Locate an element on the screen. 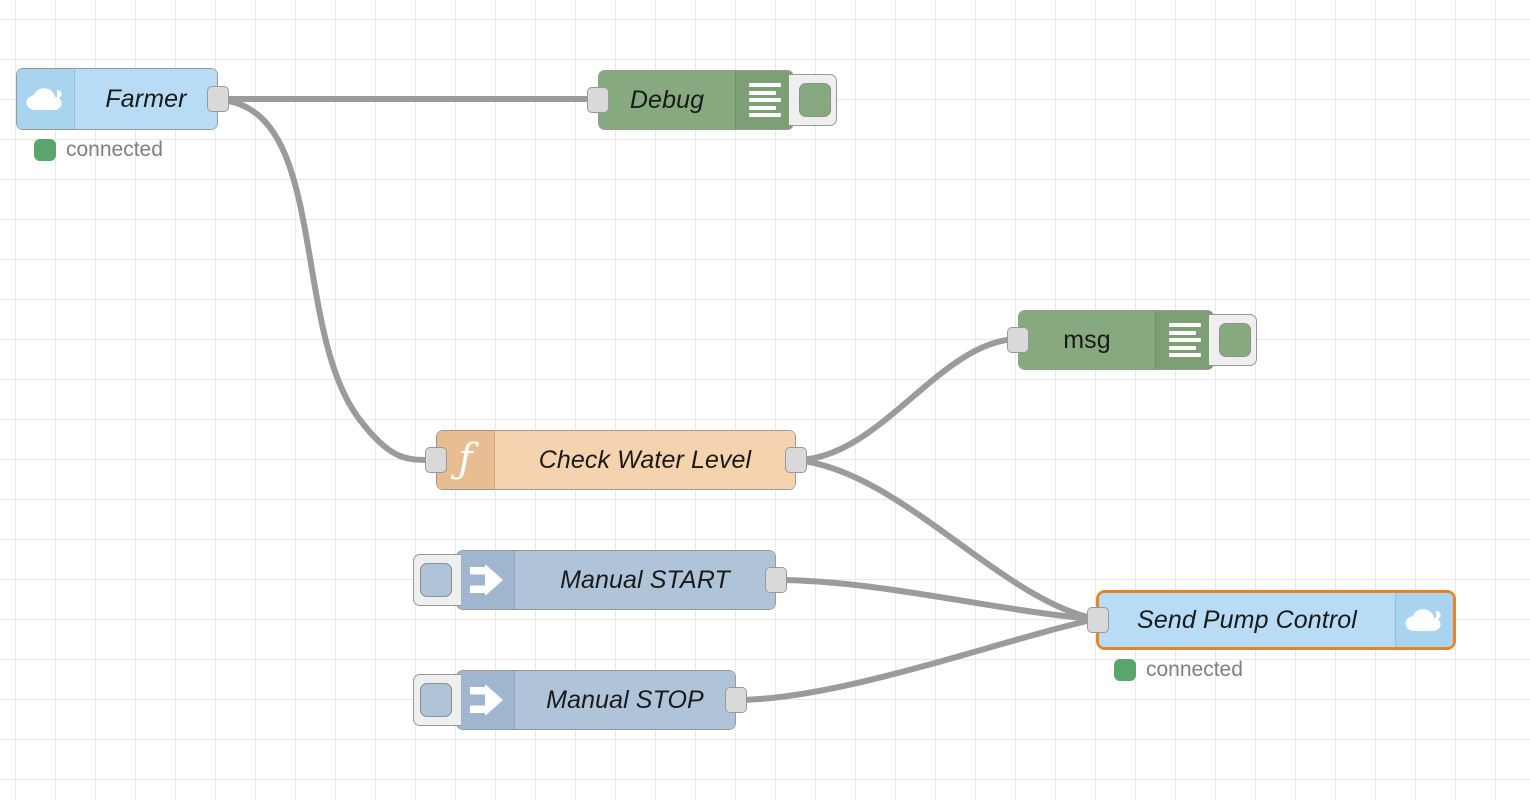  node-body-msg: msg is located at coordinates (1116, 340).